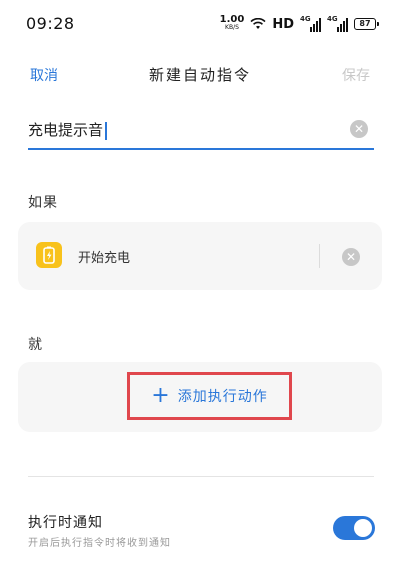 The width and height of the screenshot is (400, 576). Describe the element at coordinates (351, 257) in the screenshot. I see `remove-trigger-icon: ✕` at that location.